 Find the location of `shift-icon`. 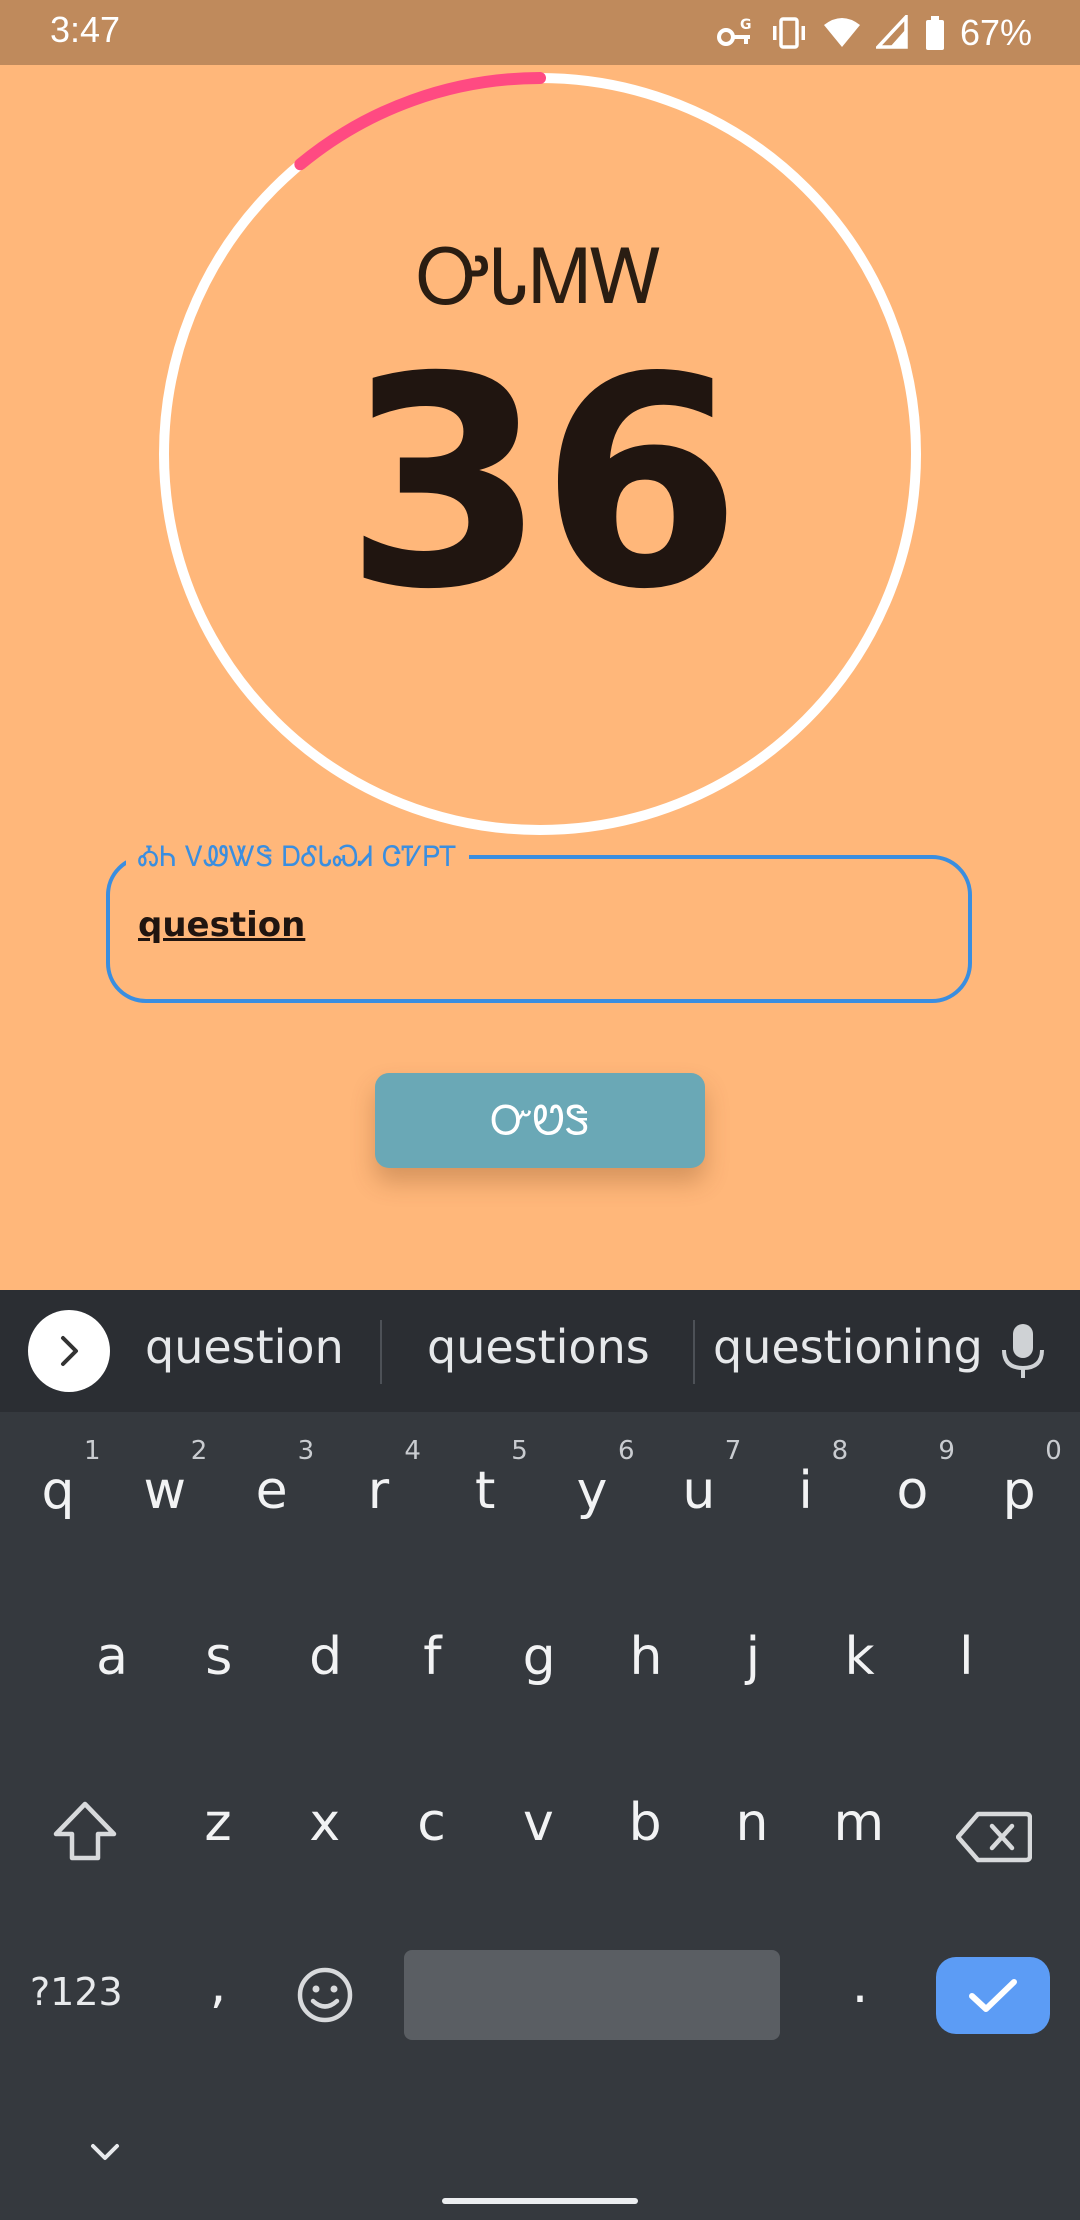

shift-icon is located at coordinates (85, 1832).